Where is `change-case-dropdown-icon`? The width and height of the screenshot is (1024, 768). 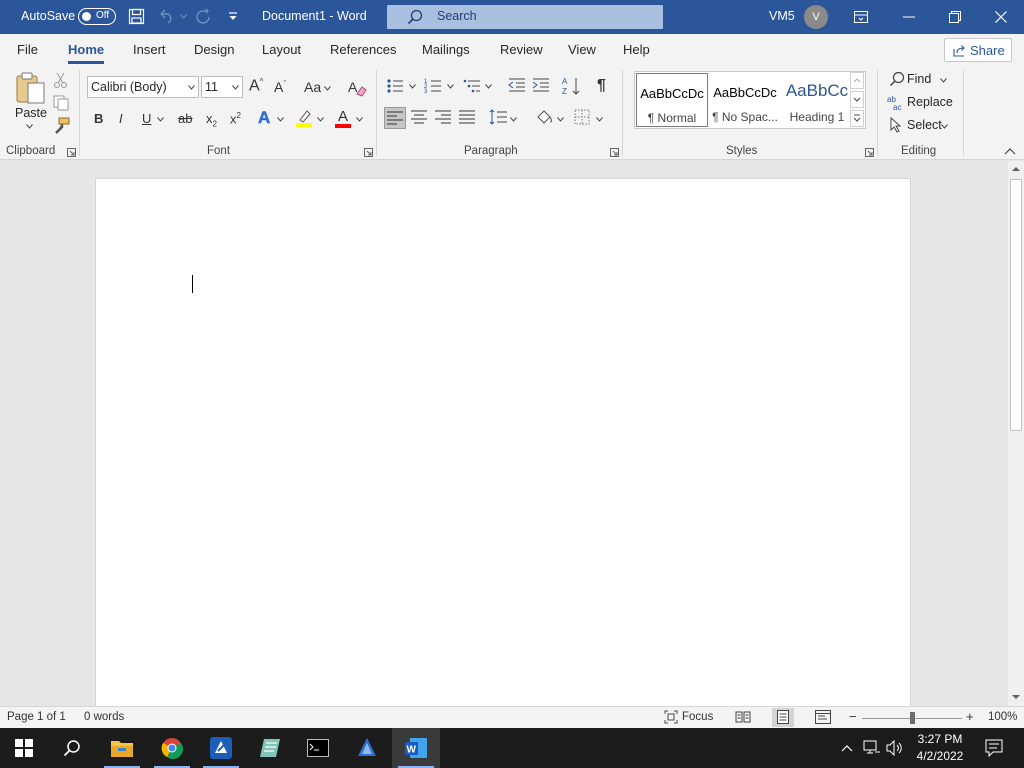
change-case-dropdown-icon is located at coordinates (327, 88).